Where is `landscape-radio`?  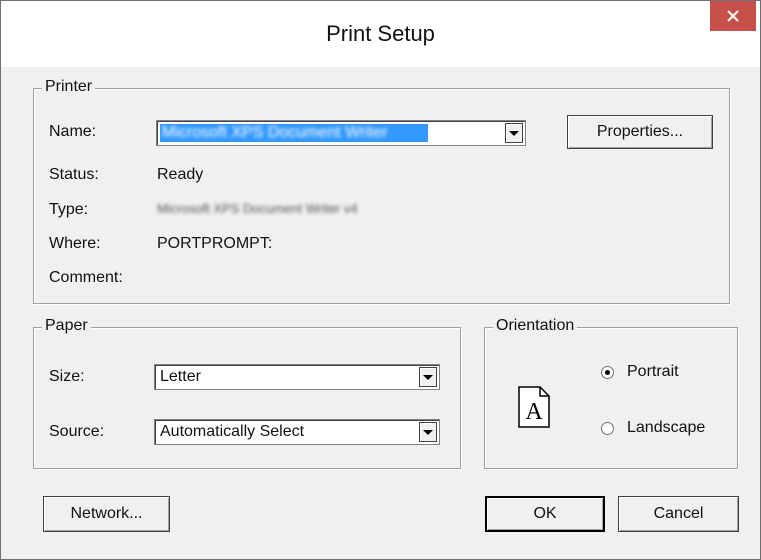 landscape-radio is located at coordinates (607, 428).